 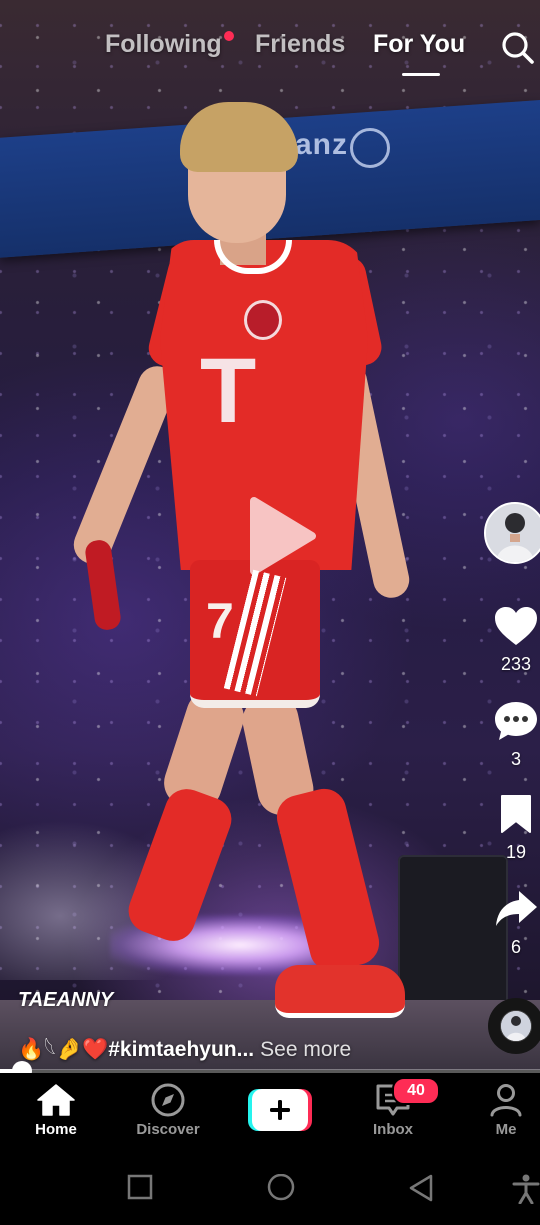 I want to click on shorts-number: 7, so click(x=220, y=621).